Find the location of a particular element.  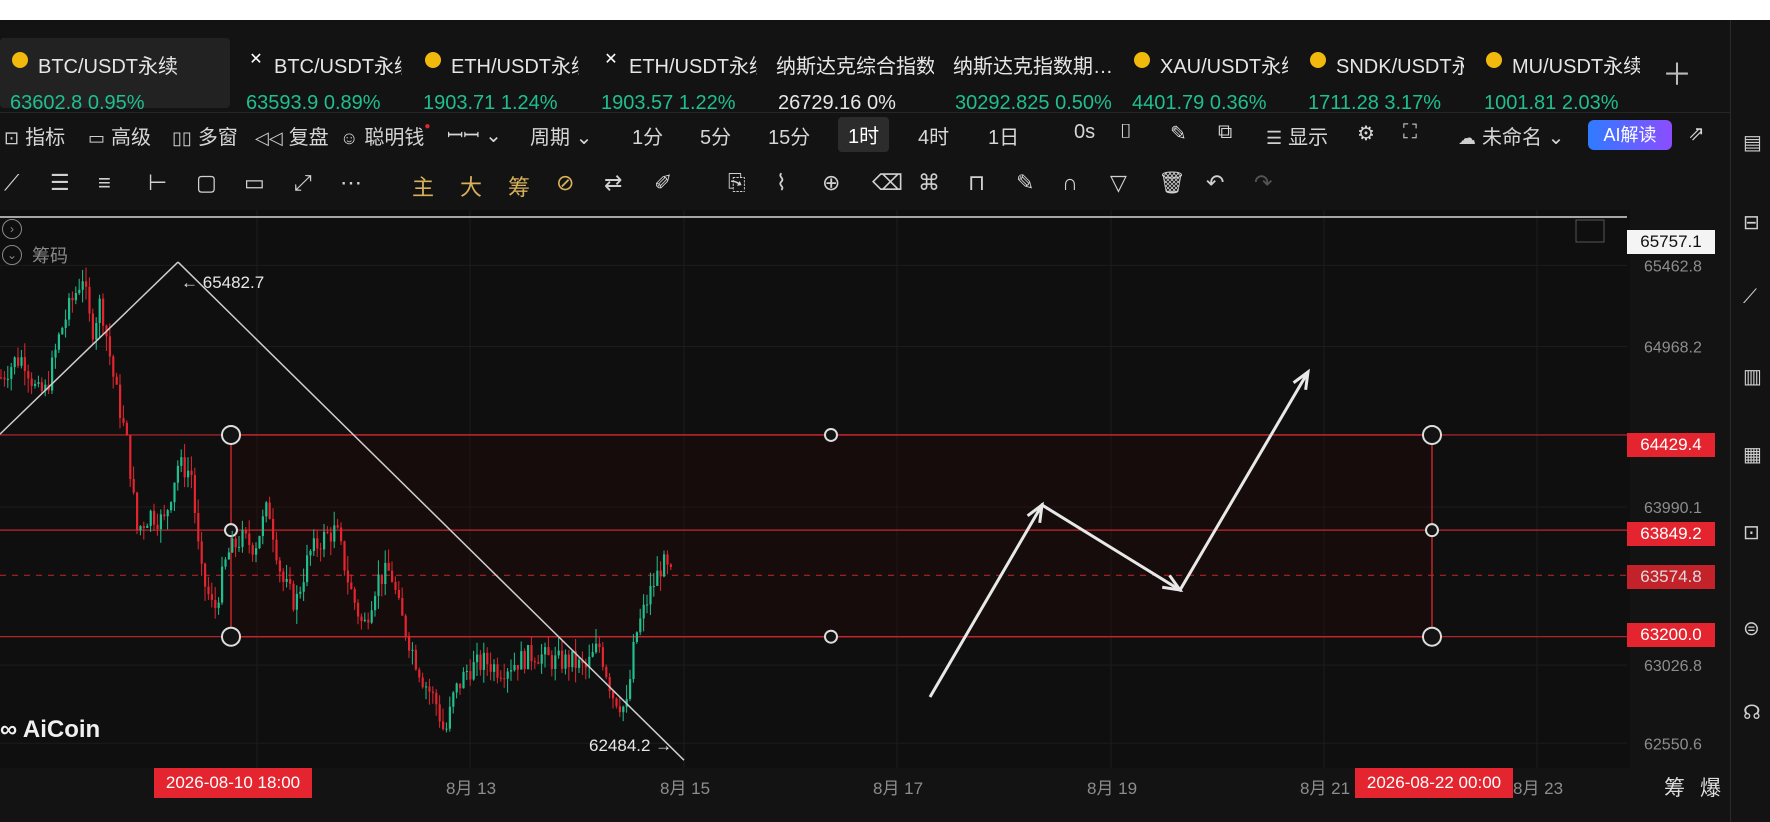

expand-icon: › is located at coordinates (12, 229).